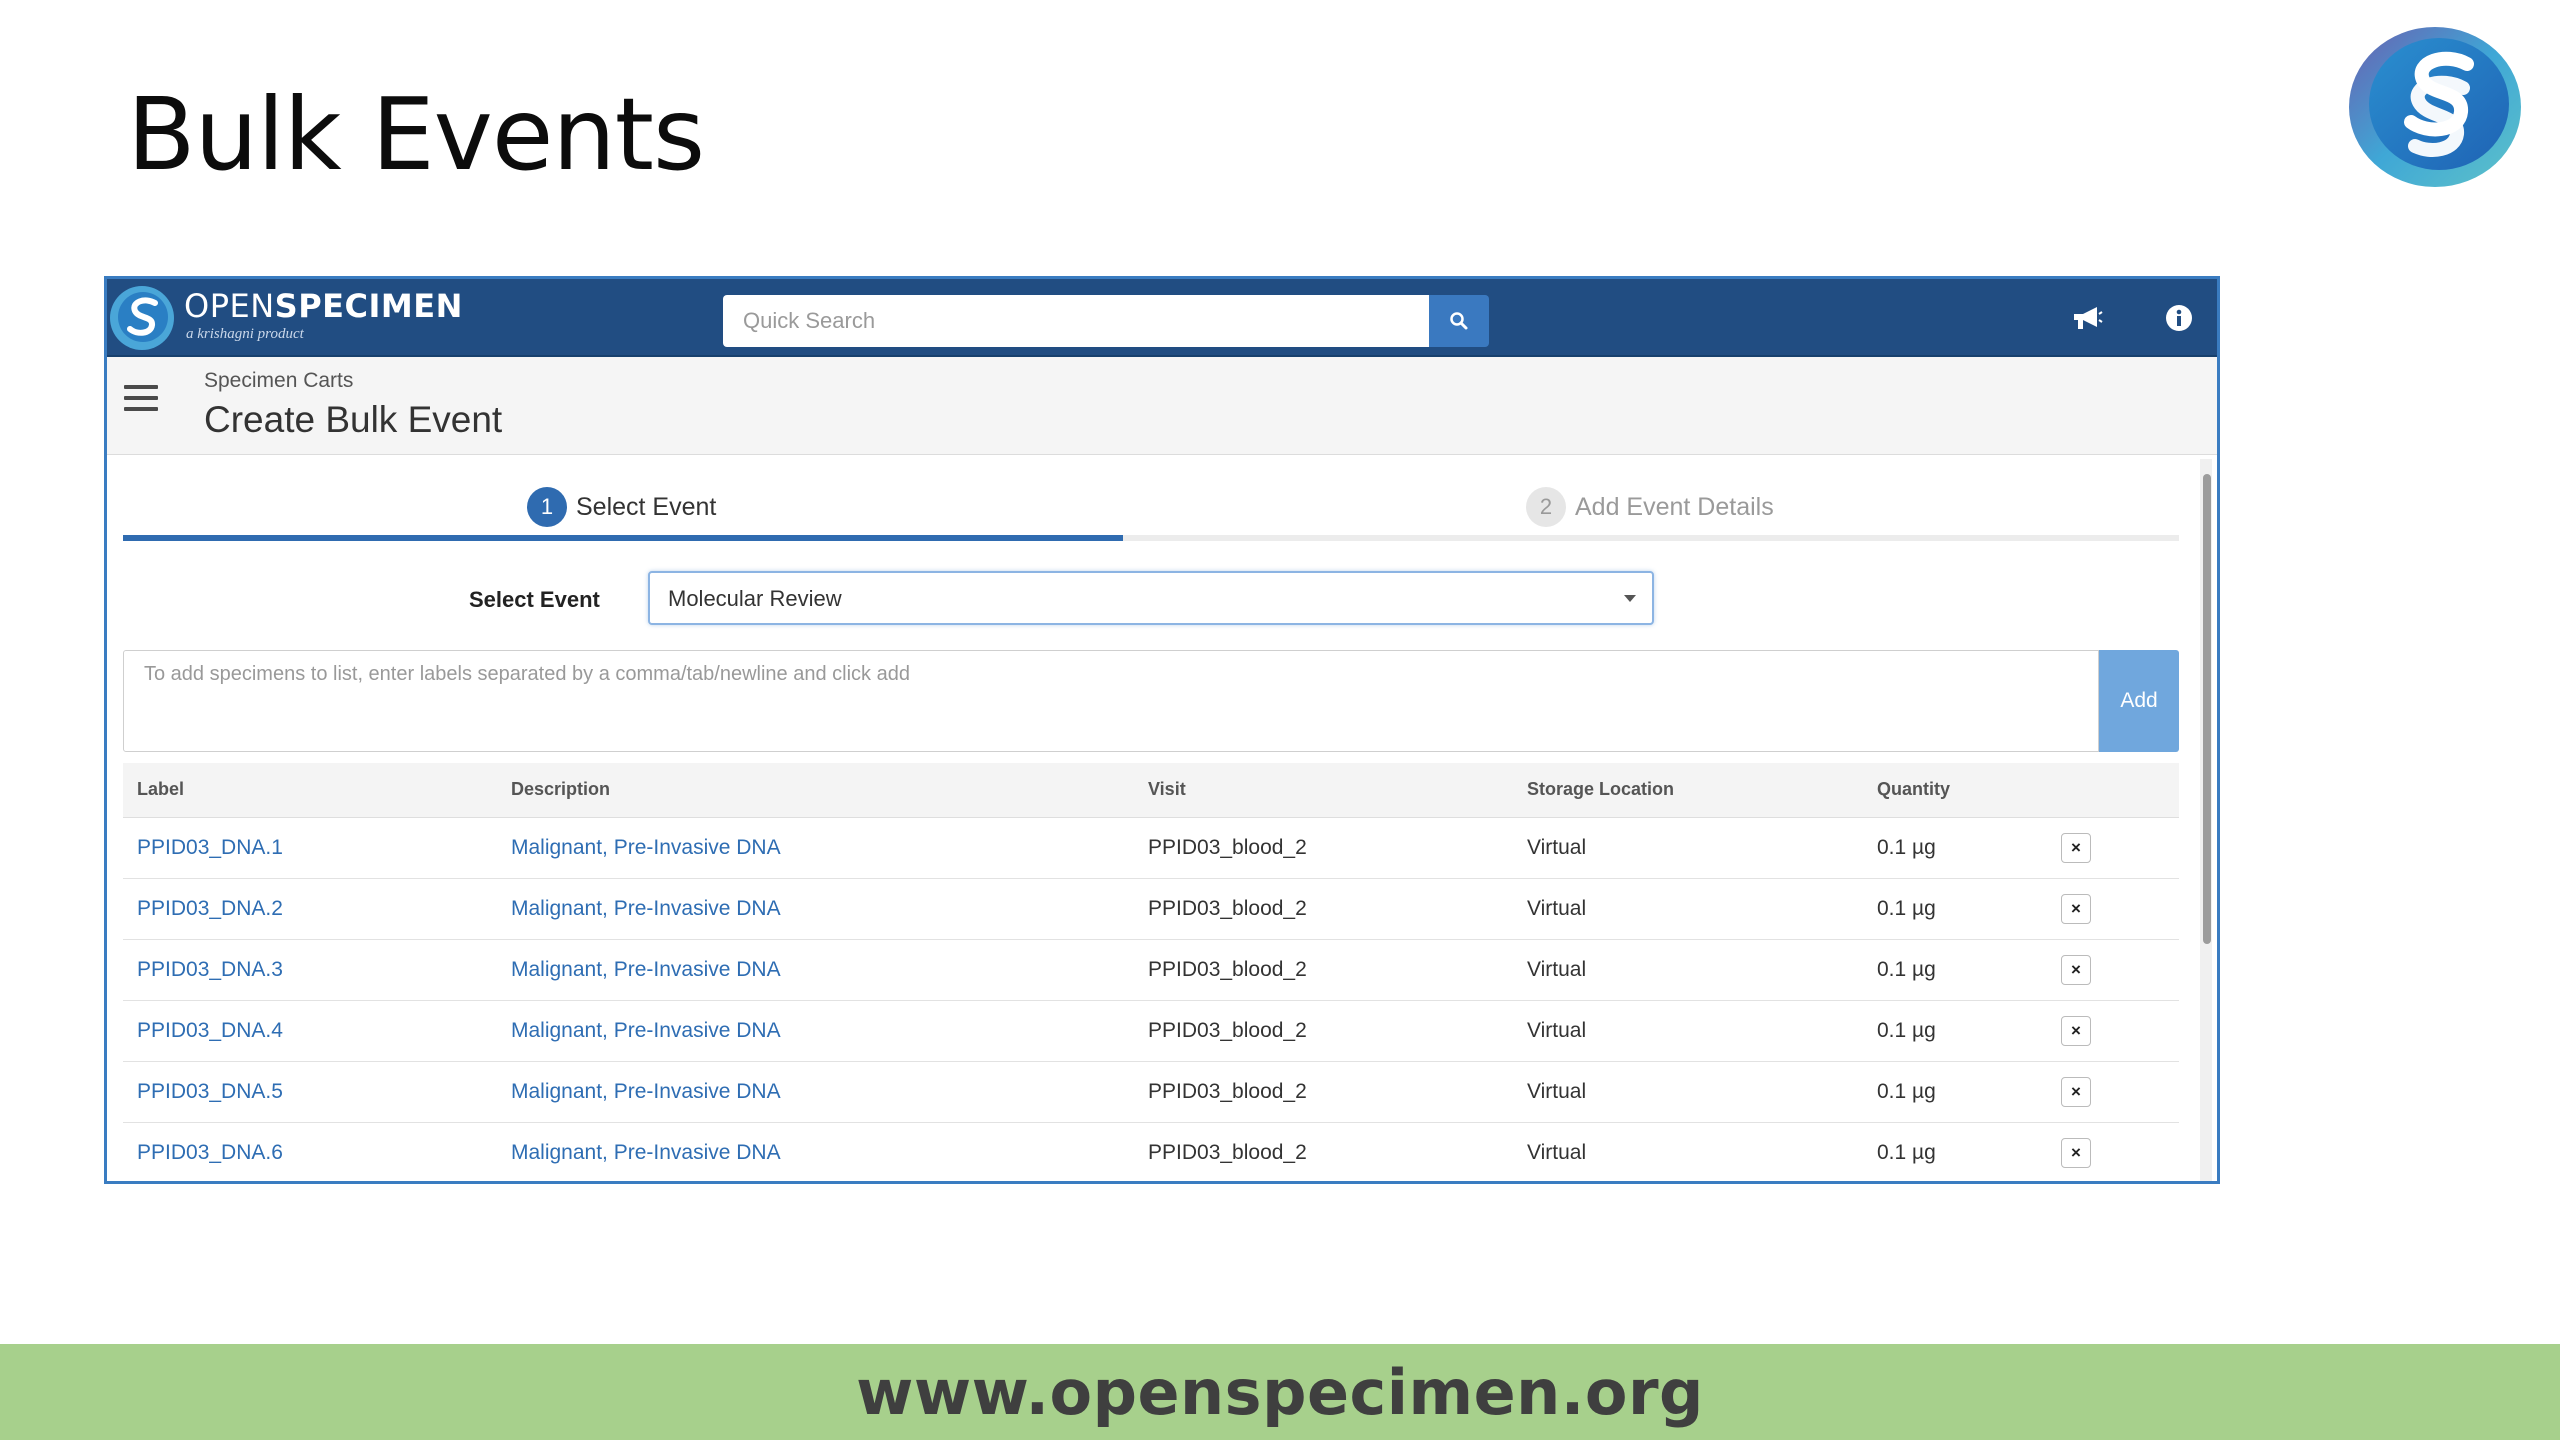  What do you see at coordinates (245, 334) in the screenshot?
I see `brand-tagline: a krishagni product` at bounding box center [245, 334].